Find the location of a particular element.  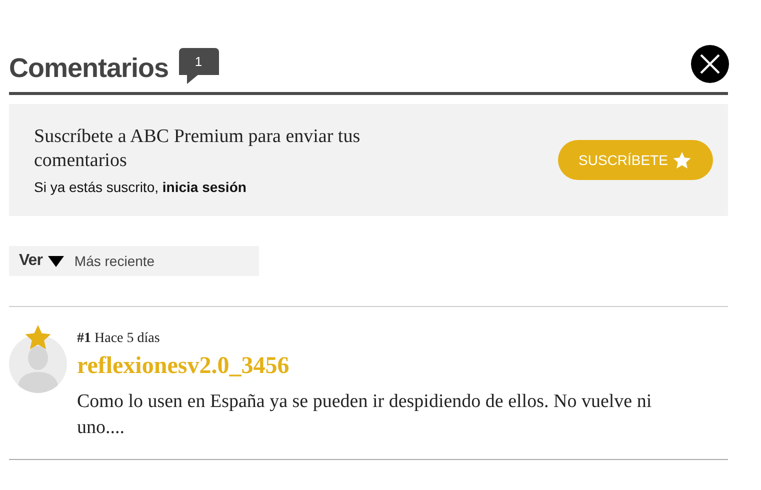

close-icon is located at coordinates (710, 64).